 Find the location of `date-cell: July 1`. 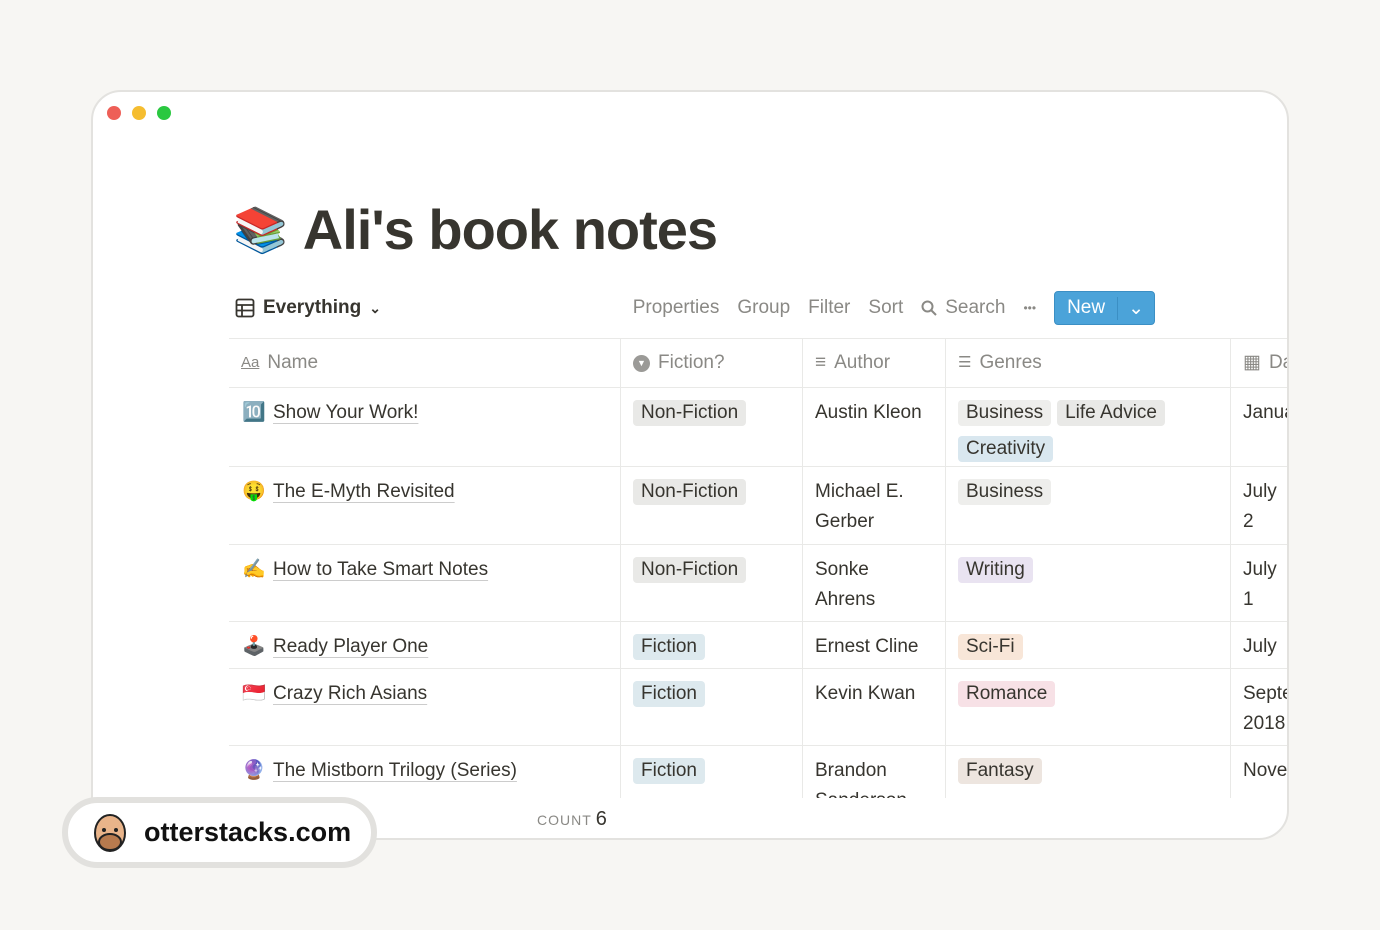

date-cell: July 1 is located at coordinates (1259, 583).